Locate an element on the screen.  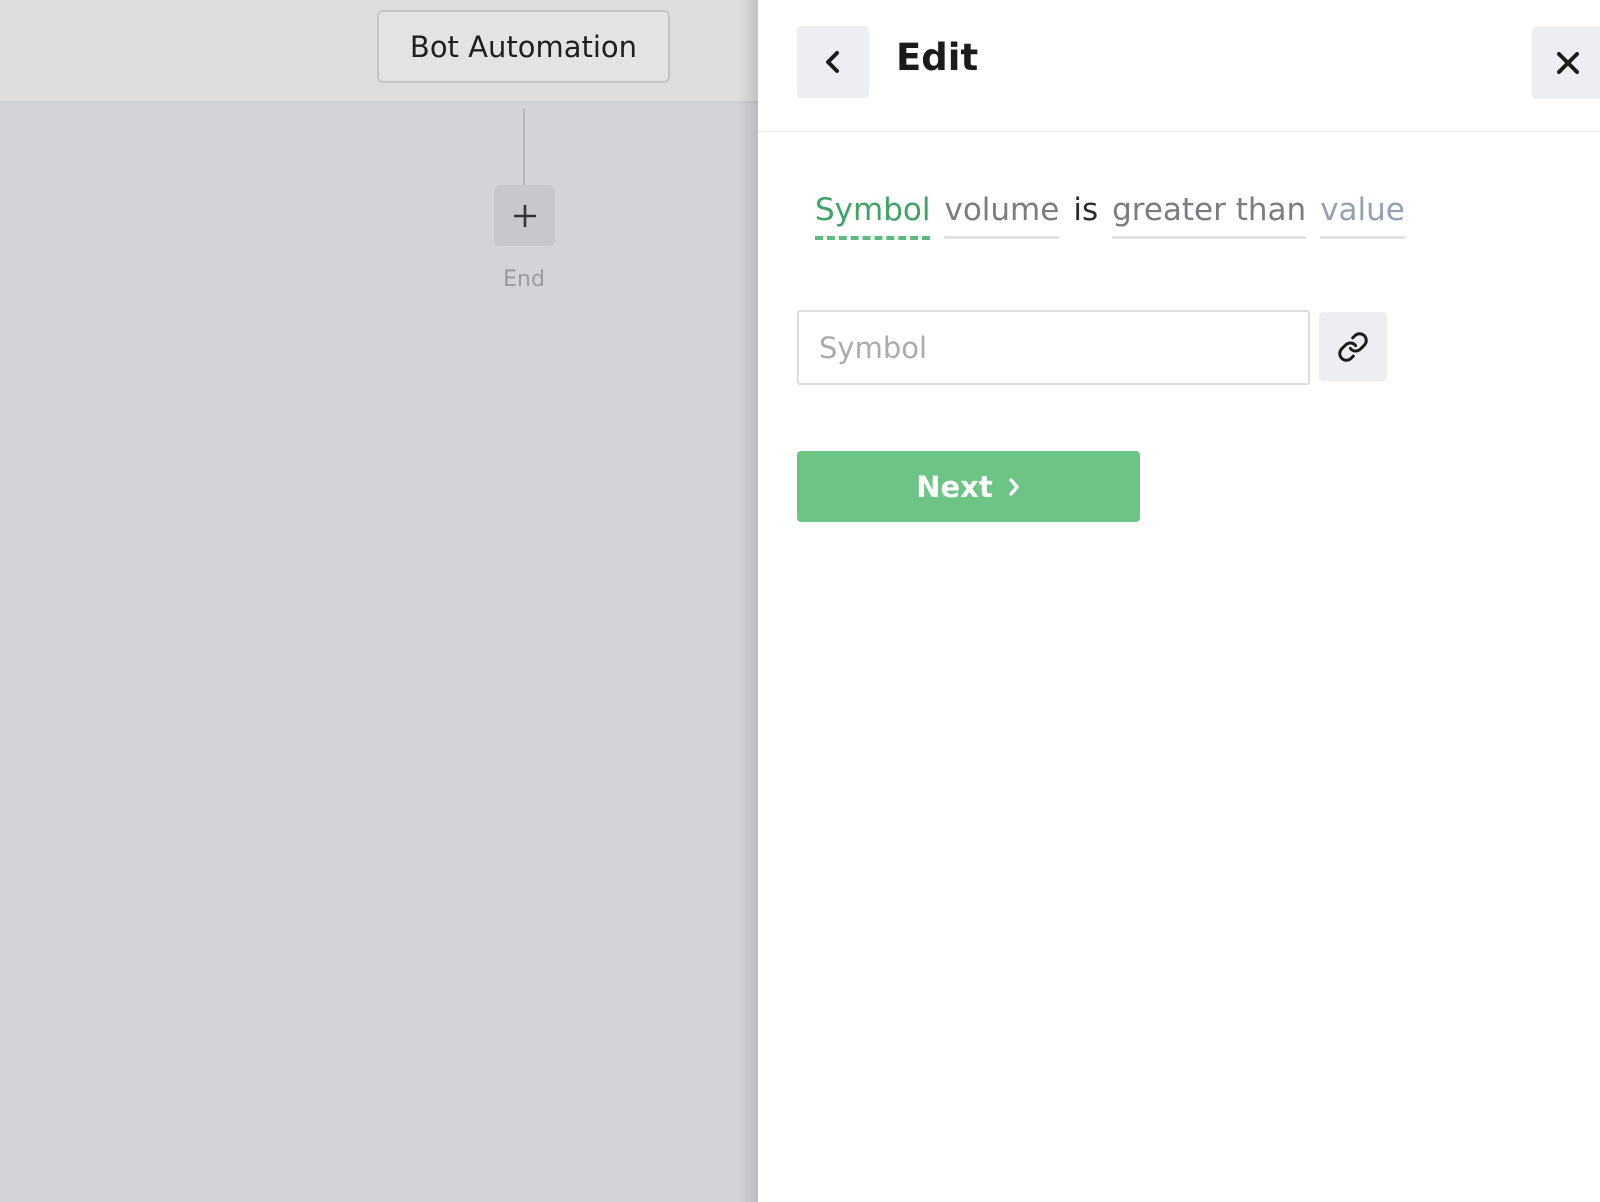
next-button: Next is located at coordinates (968, 486).